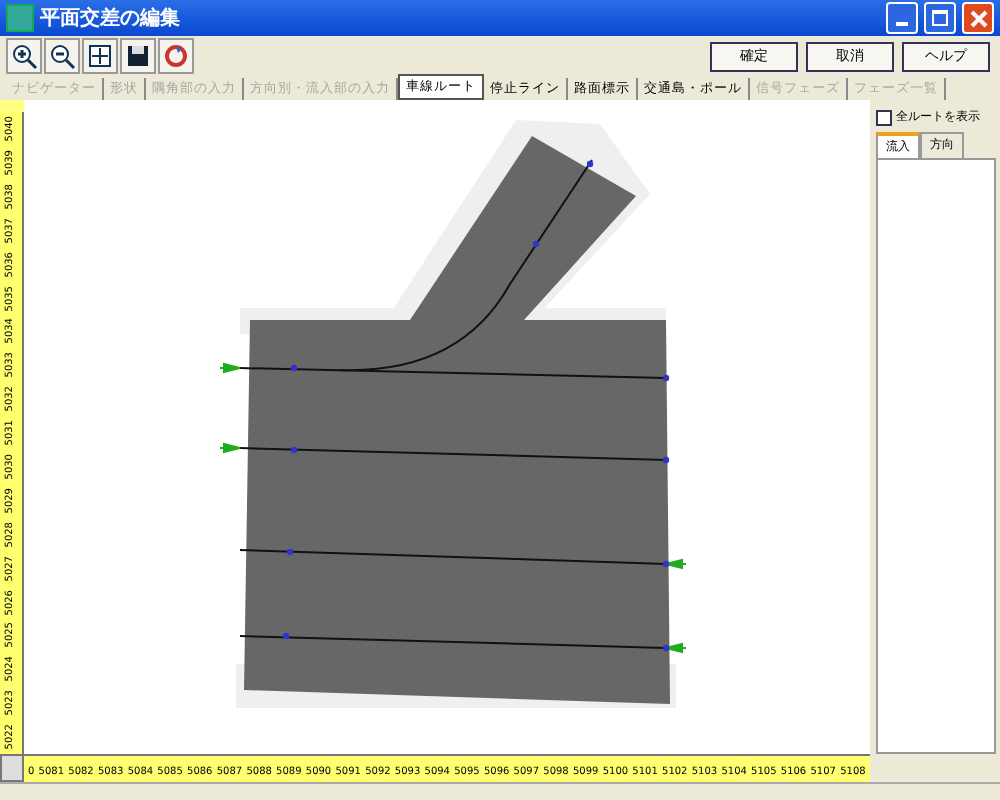 This screenshot has height=800, width=1000. What do you see at coordinates (902, 18) in the screenshot?
I see `minimize-button` at bounding box center [902, 18].